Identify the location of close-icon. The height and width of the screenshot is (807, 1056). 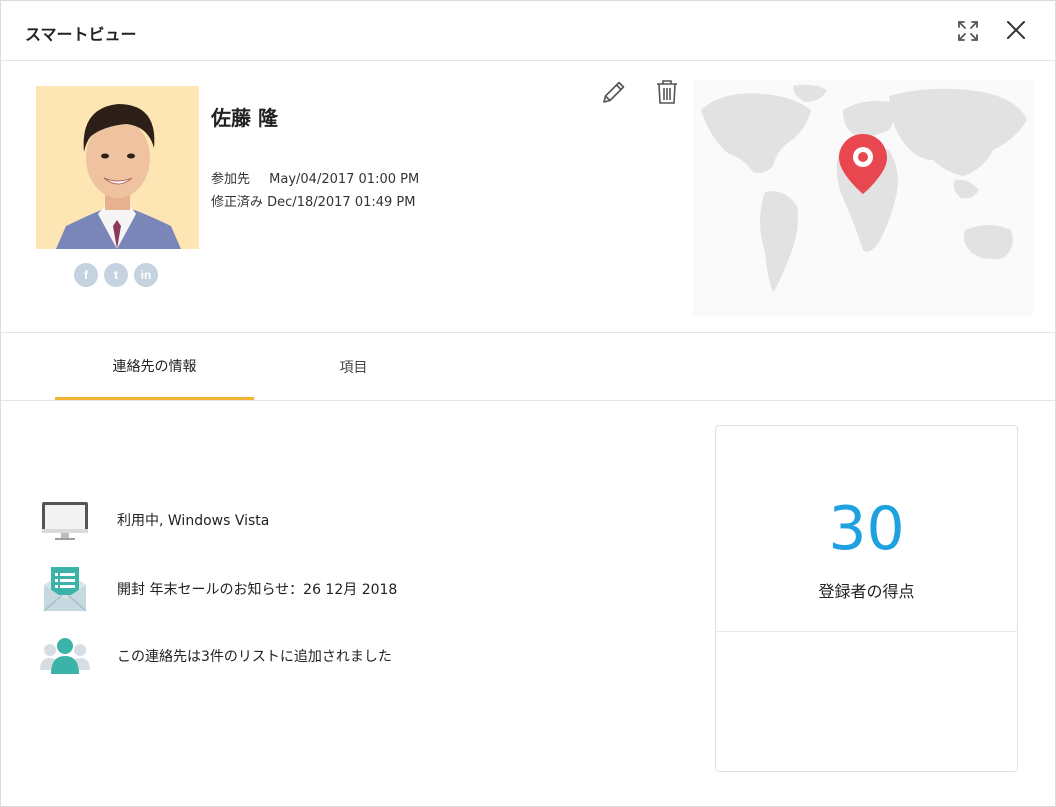
(1016, 30).